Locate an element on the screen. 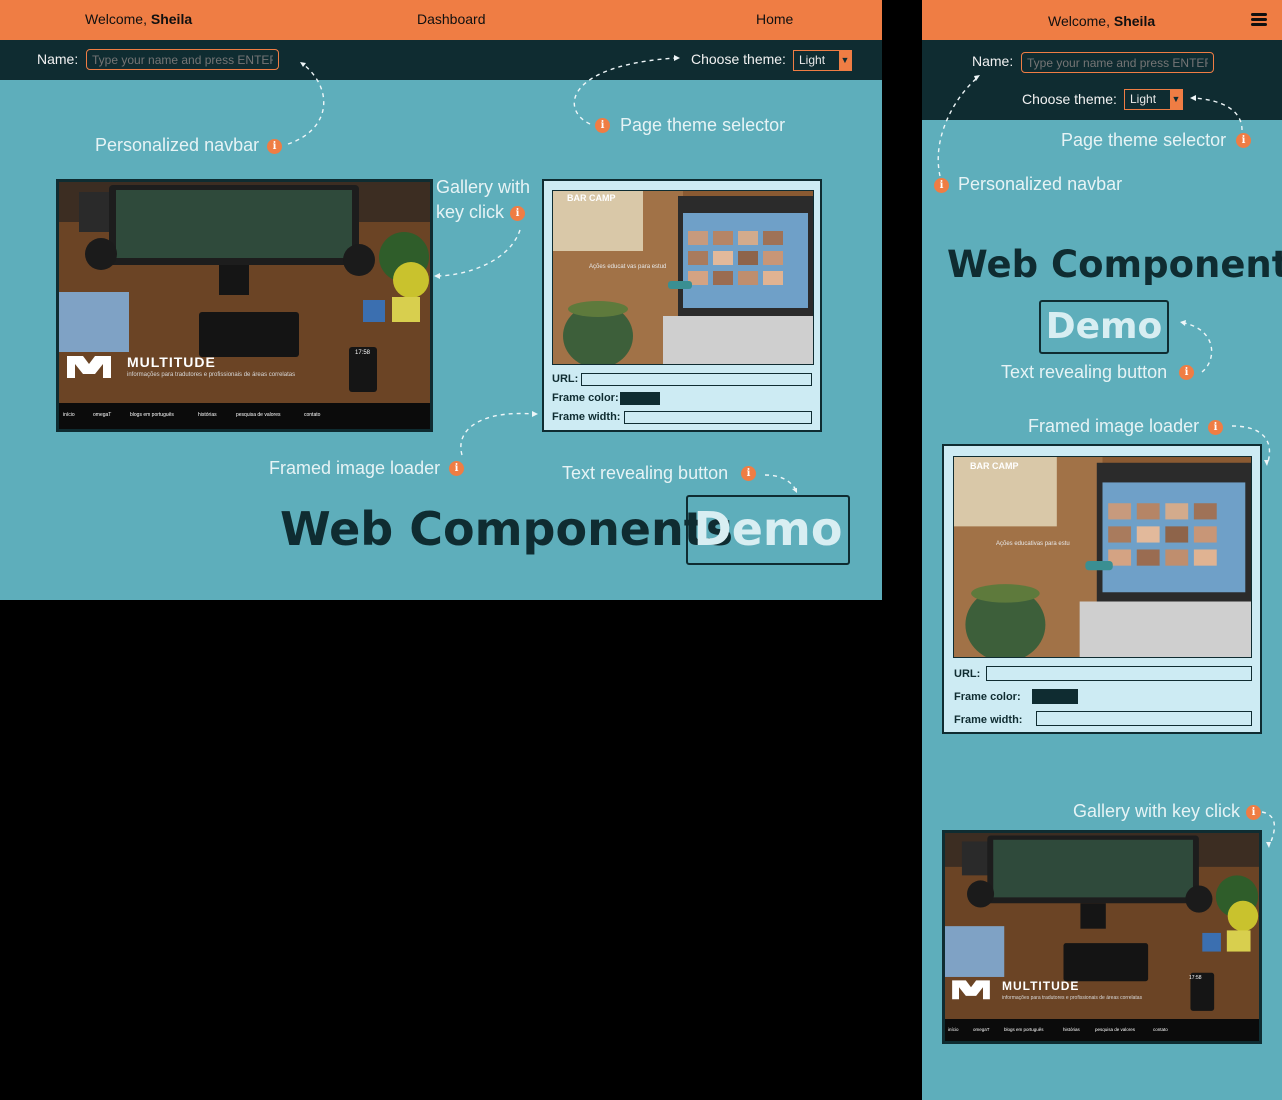 The image size is (1282, 1100). loader-image: BAR CAMP Ações educativas para estu is located at coordinates (1102, 557).